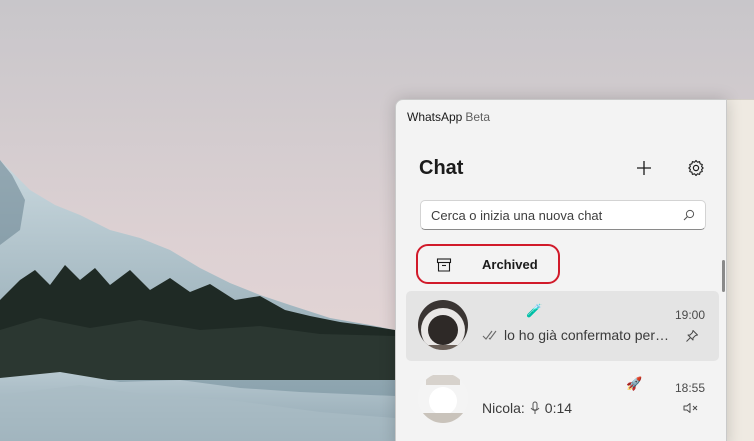 The width and height of the screenshot is (754, 441). I want to click on gear-icon, so click(696, 168).